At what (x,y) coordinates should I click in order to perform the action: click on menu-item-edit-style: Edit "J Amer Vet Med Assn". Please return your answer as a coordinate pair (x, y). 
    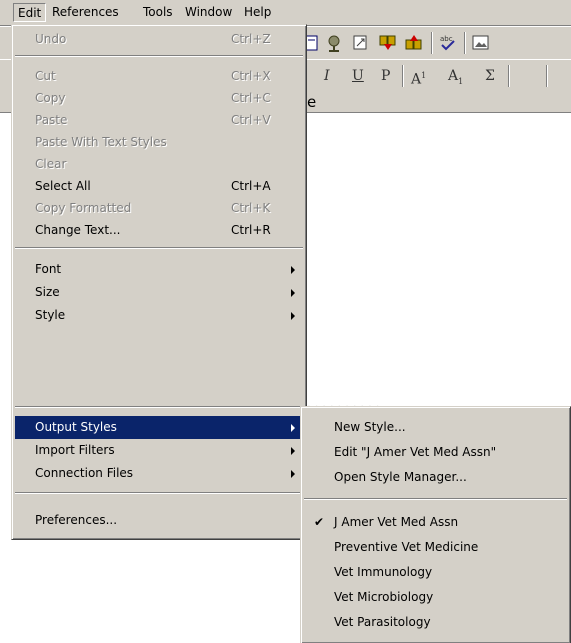
    Looking at the image, I should click on (435, 452).